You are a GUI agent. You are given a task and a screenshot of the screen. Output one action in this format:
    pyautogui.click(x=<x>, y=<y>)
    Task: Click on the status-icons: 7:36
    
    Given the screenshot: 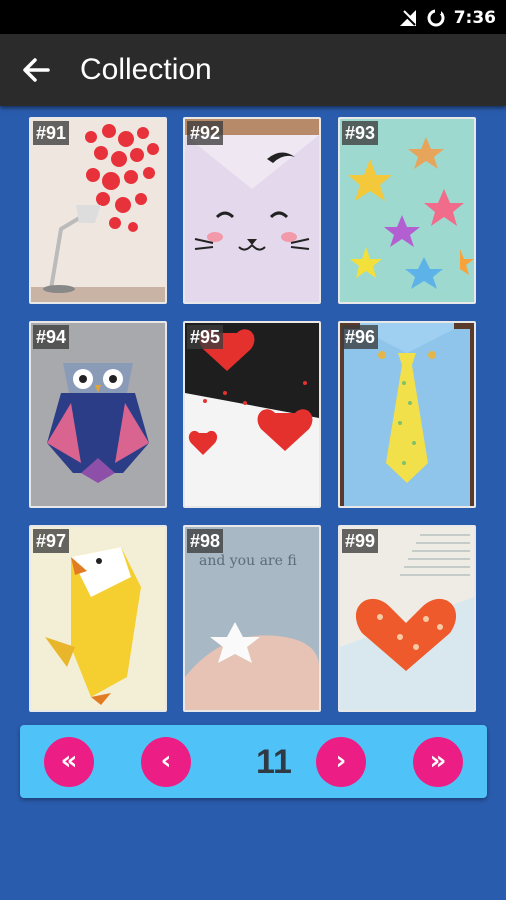 What is the action you would take?
    pyautogui.click(x=447, y=18)
    